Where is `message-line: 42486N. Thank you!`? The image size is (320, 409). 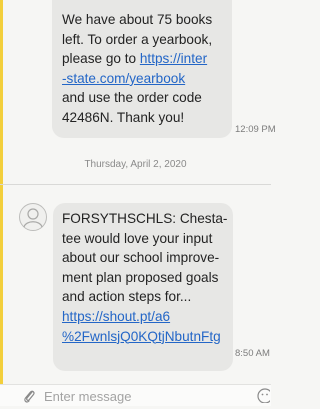 message-line: 42486N. Thank you! is located at coordinates (123, 117).